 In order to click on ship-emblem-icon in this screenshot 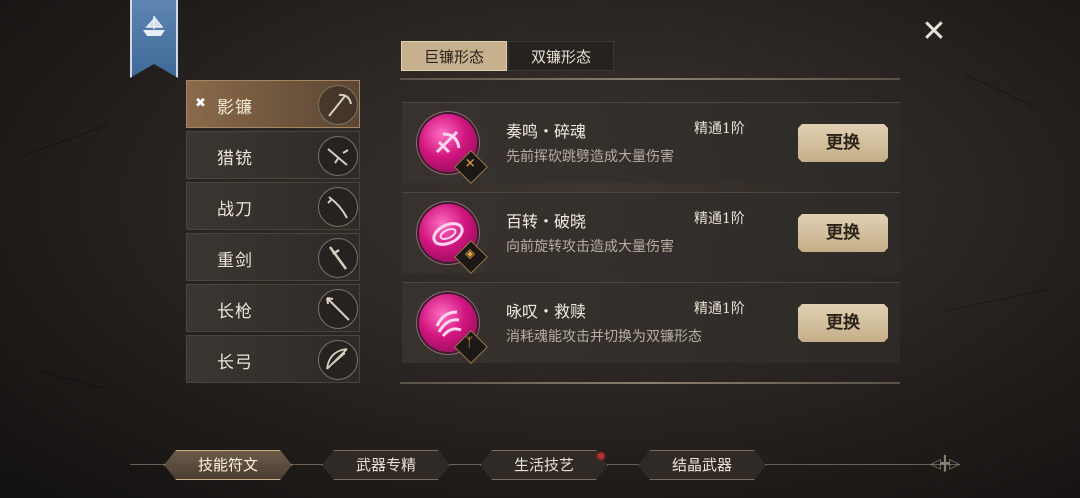, I will do `click(154, 26)`.